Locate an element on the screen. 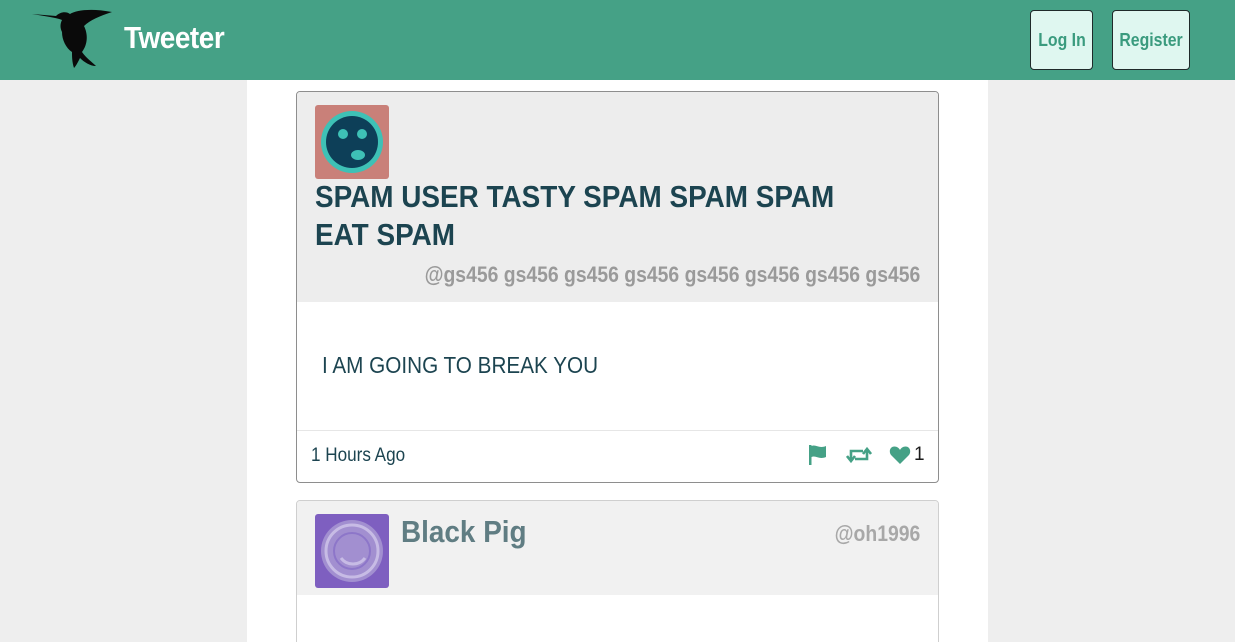 The width and height of the screenshot is (1235, 642). heart-icon is located at coordinates (900, 455).